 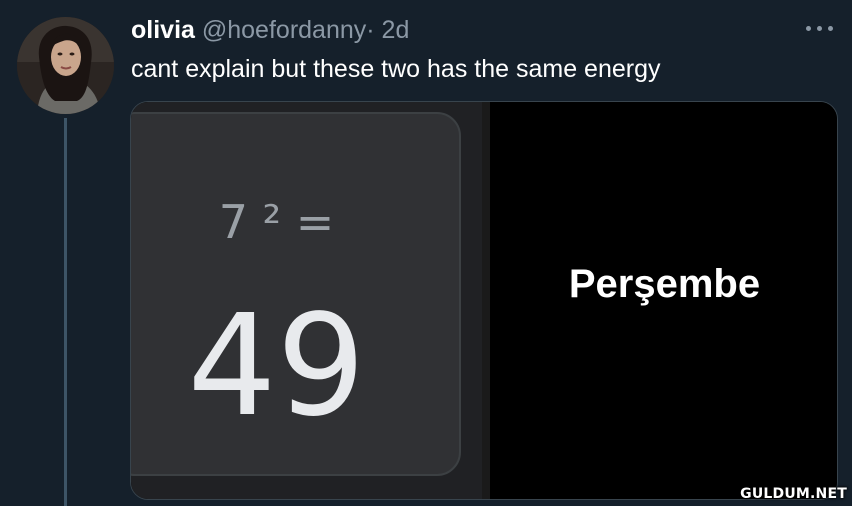 What do you see at coordinates (793, 494) in the screenshot?
I see `watermark: GULDUM.NET` at bounding box center [793, 494].